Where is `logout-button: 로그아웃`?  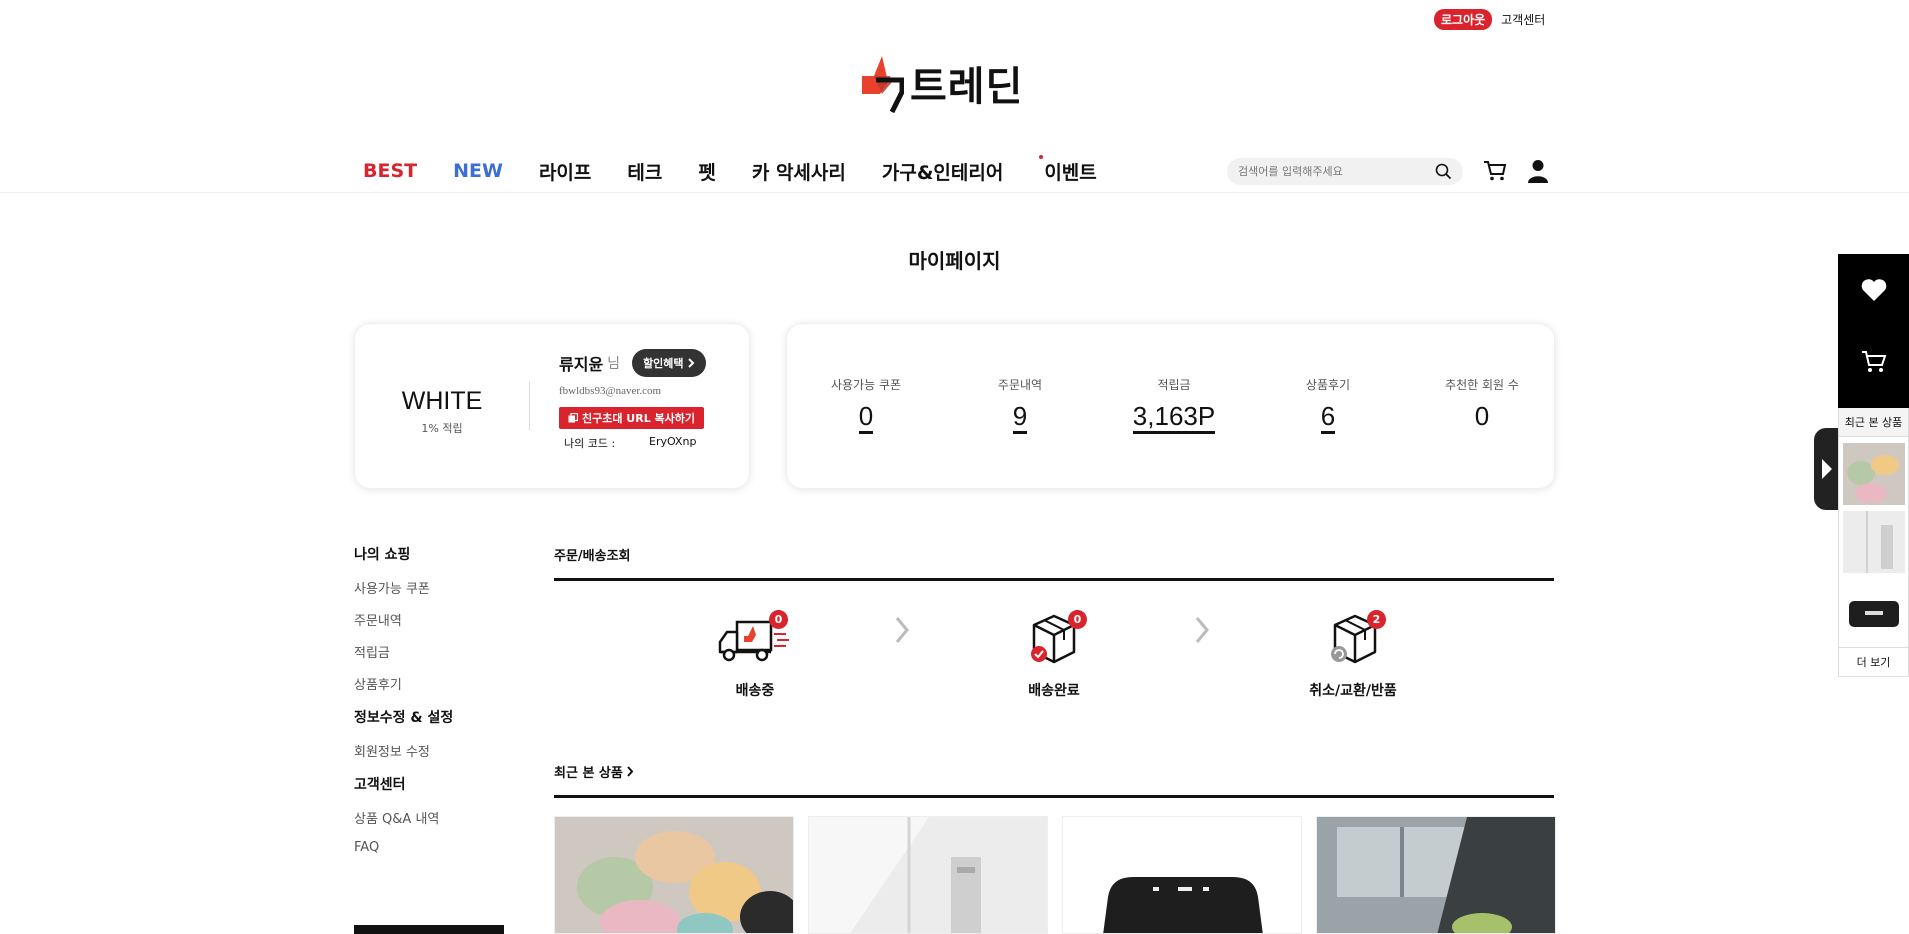 logout-button: 로그아웃 is located at coordinates (1463, 19).